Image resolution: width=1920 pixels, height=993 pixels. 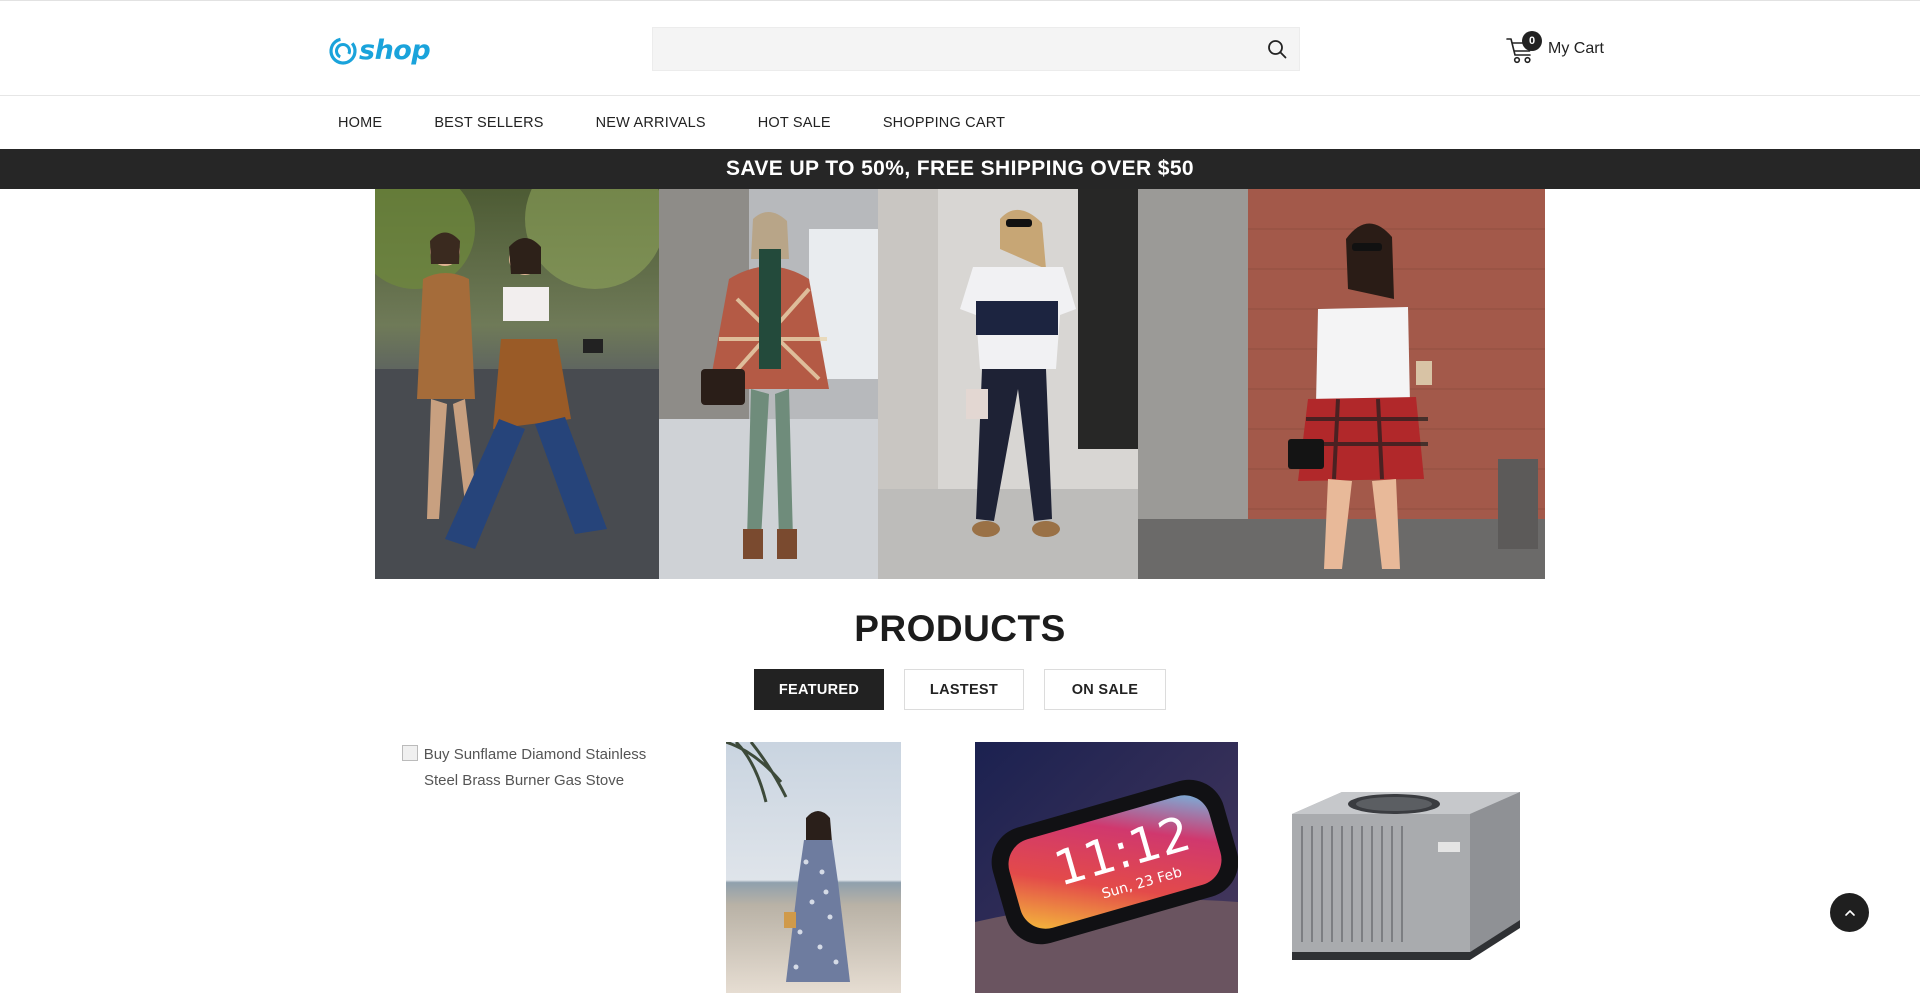 I want to click on shop-logo: shop, so click(x=379, y=51).